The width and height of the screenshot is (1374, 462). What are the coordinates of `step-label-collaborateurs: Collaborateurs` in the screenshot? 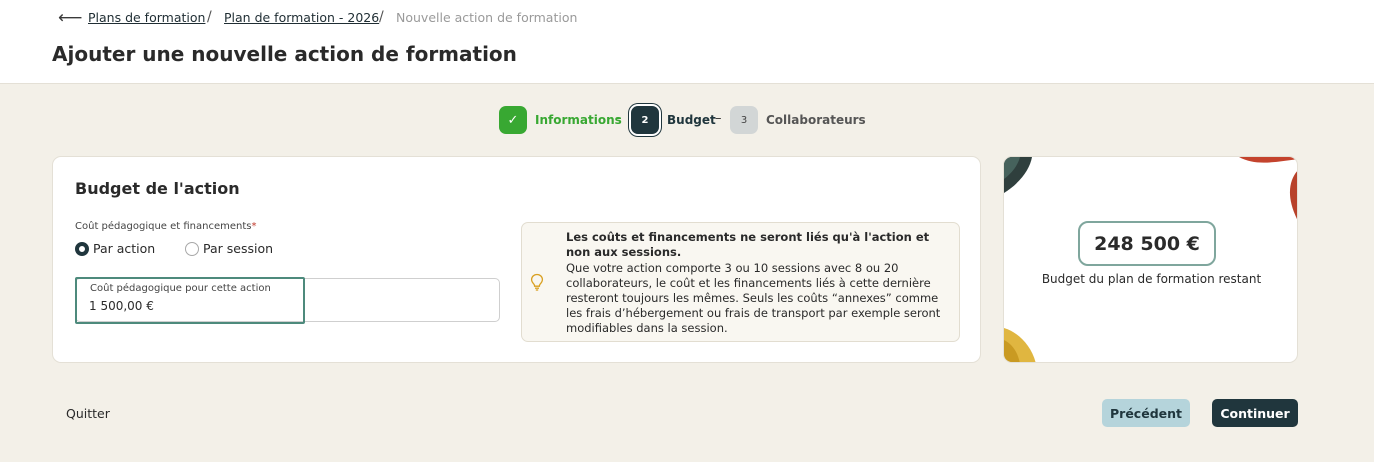 It's located at (816, 120).